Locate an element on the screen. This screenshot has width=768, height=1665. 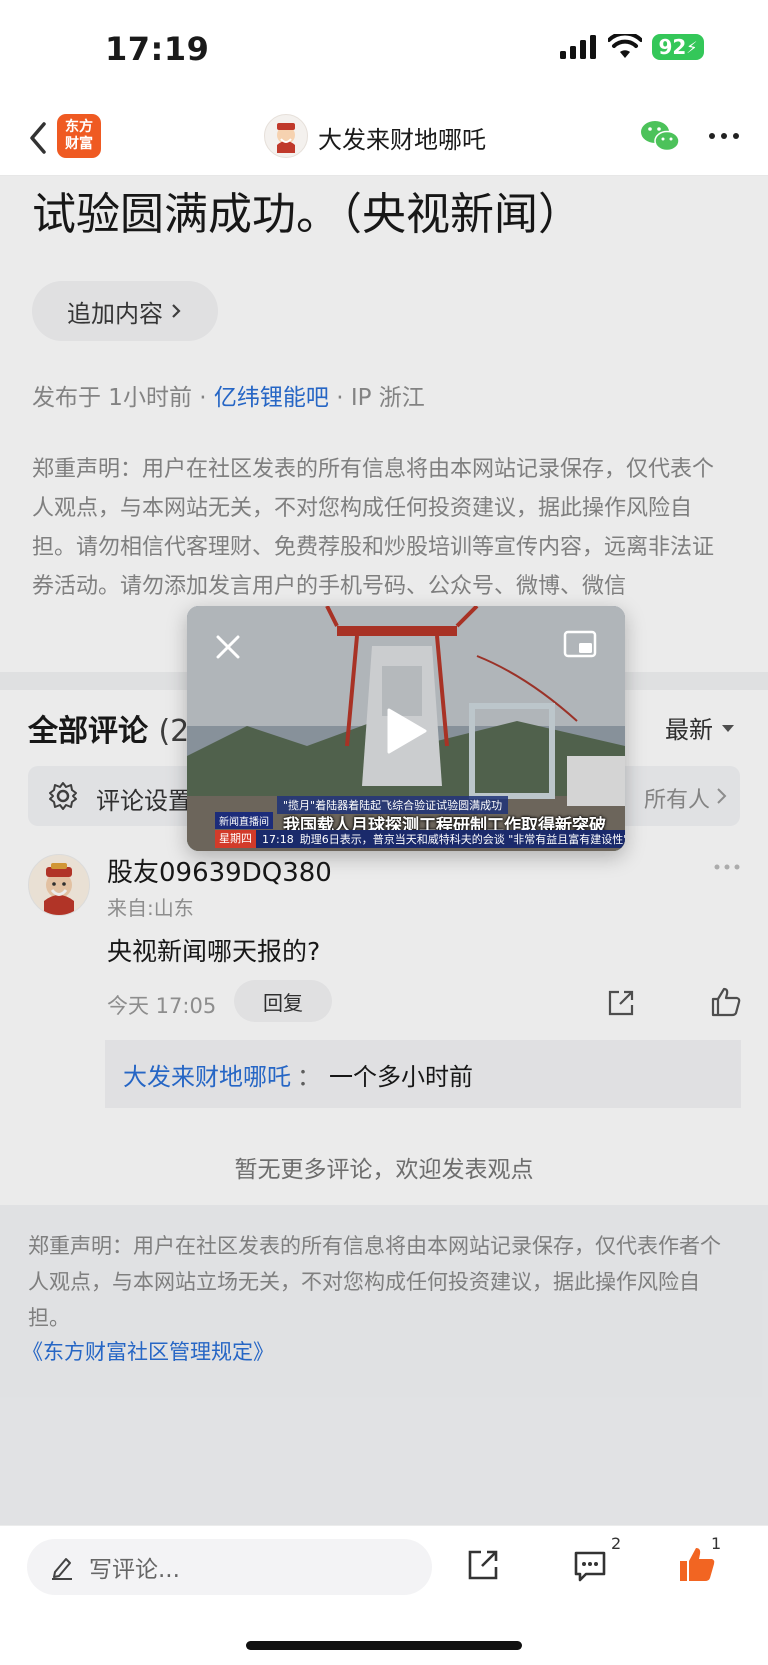
comment-time: 今天 17:05 is located at coordinates (162, 1006).